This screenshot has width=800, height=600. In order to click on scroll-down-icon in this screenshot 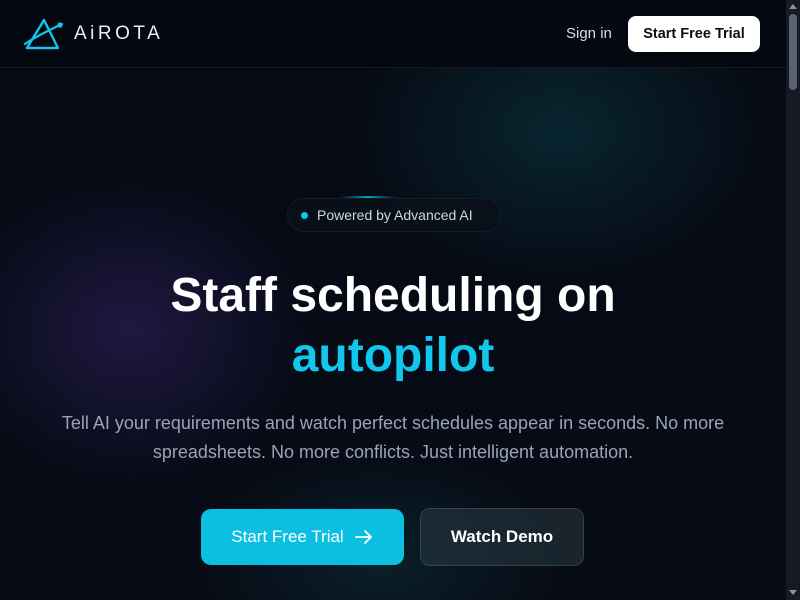, I will do `click(793, 592)`.